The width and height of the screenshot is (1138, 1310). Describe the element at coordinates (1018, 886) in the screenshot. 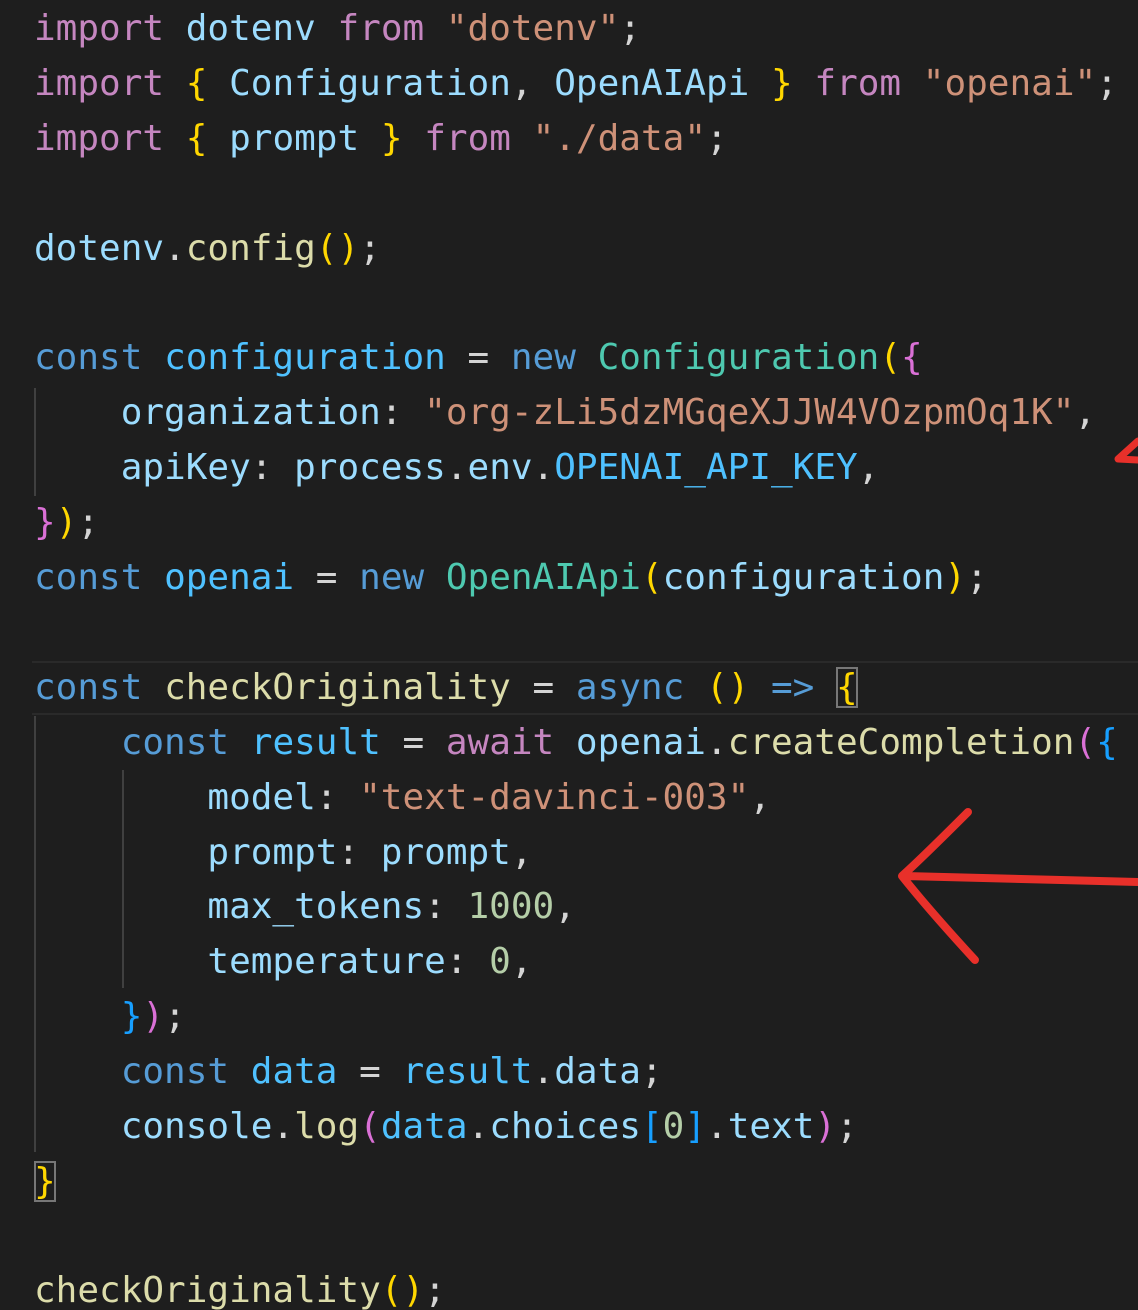

I see `annotation-arrow-middle` at that location.